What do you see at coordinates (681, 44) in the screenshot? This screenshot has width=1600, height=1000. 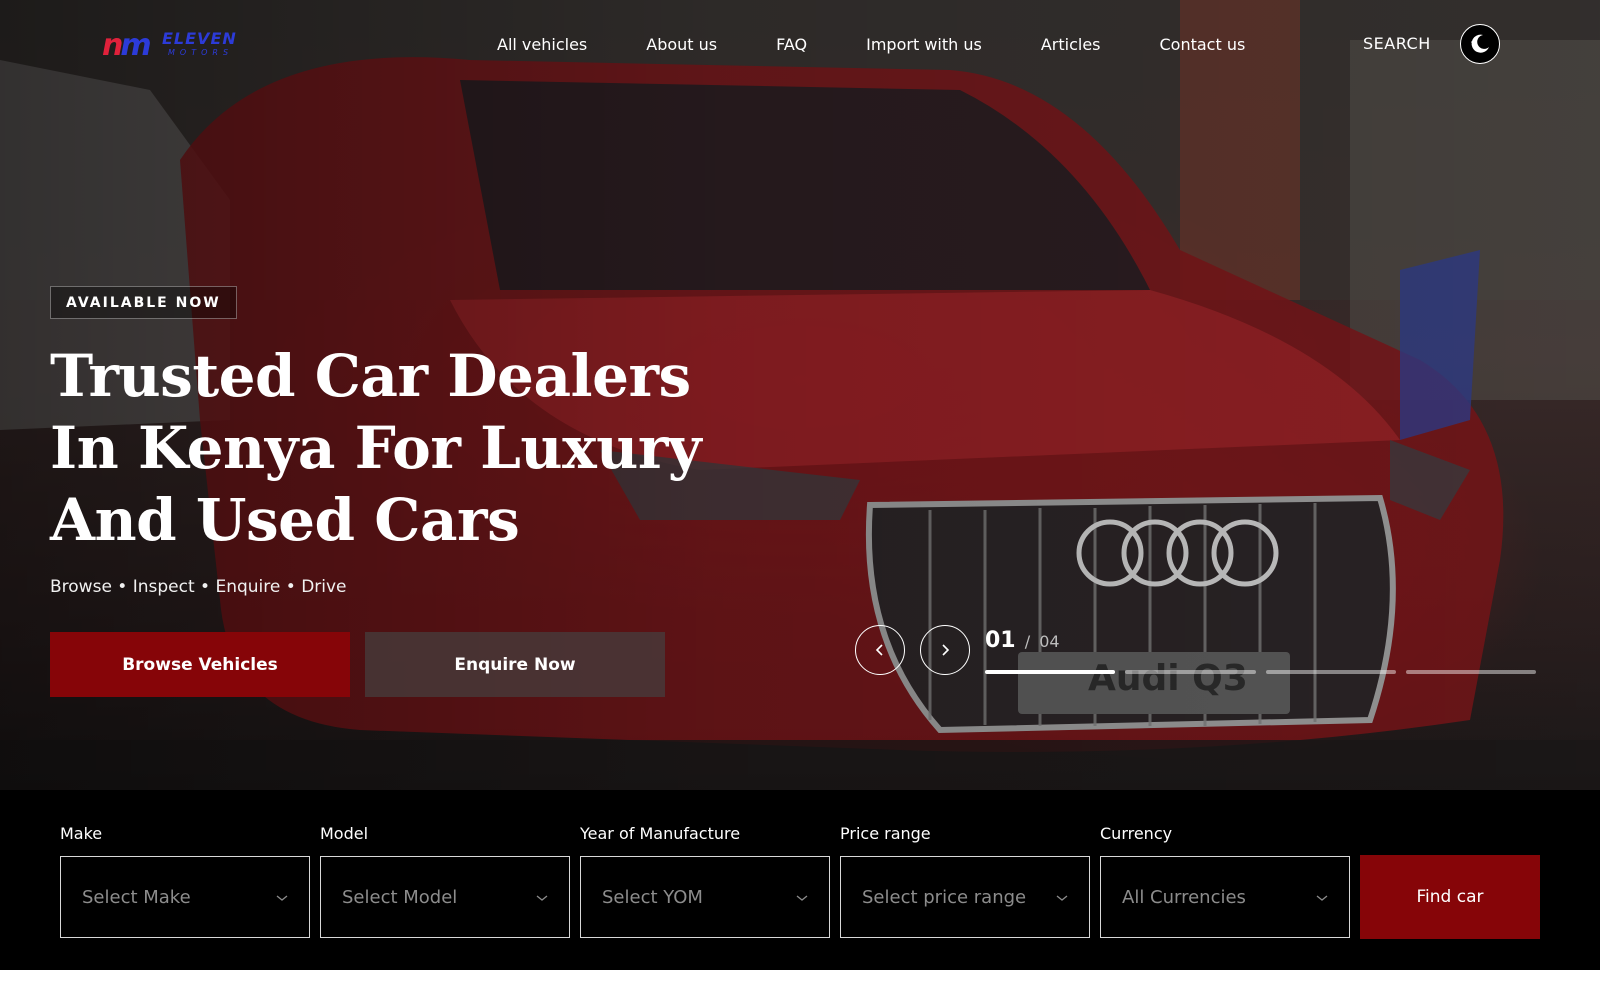 I see `nav-link-about-us: About us` at bounding box center [681, 44].